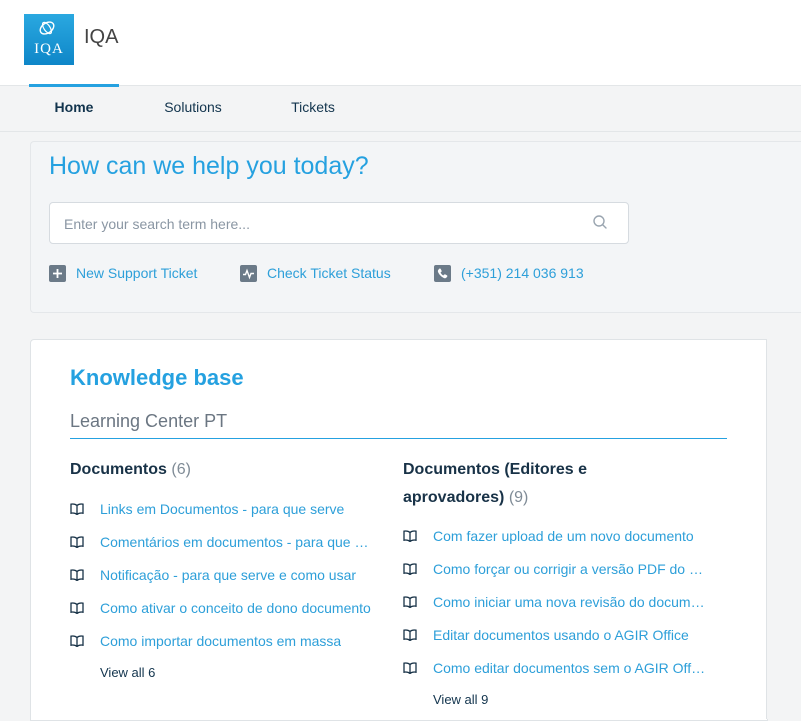 Image resolution: width=801 pixels, height=721 pixels. I want to click on article-title: Como editar documentos sem o AGIR Office, so click(570, 667).